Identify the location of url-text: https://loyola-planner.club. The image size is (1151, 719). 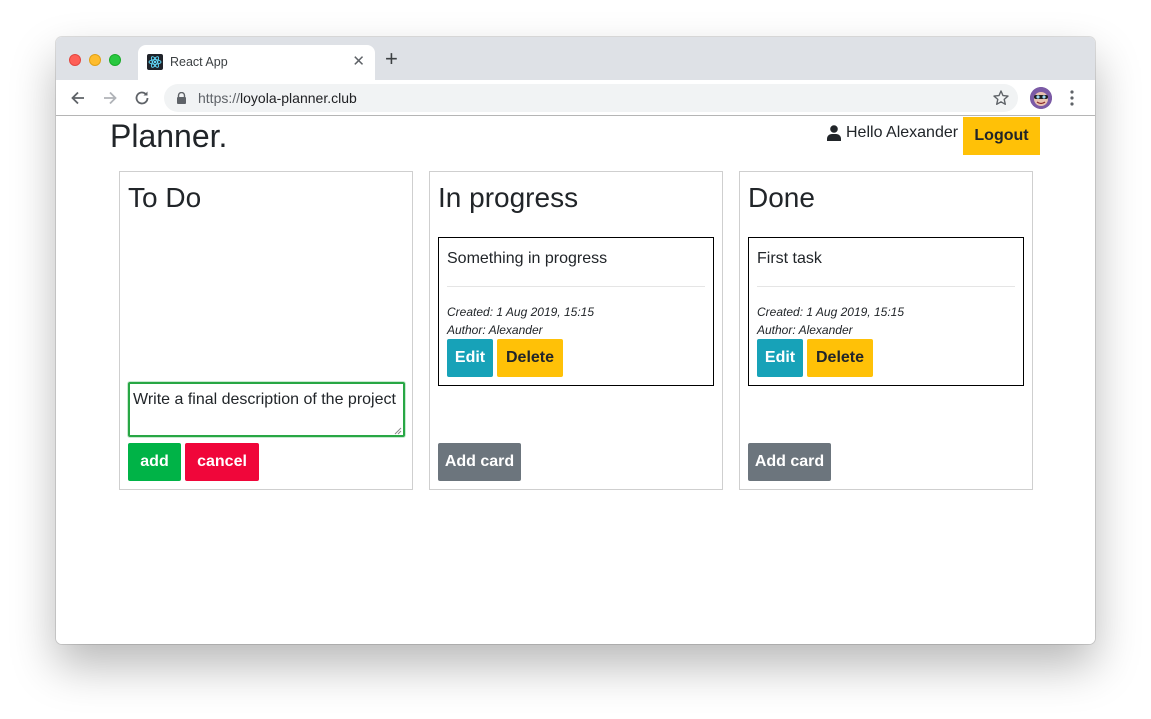
(277, 98).